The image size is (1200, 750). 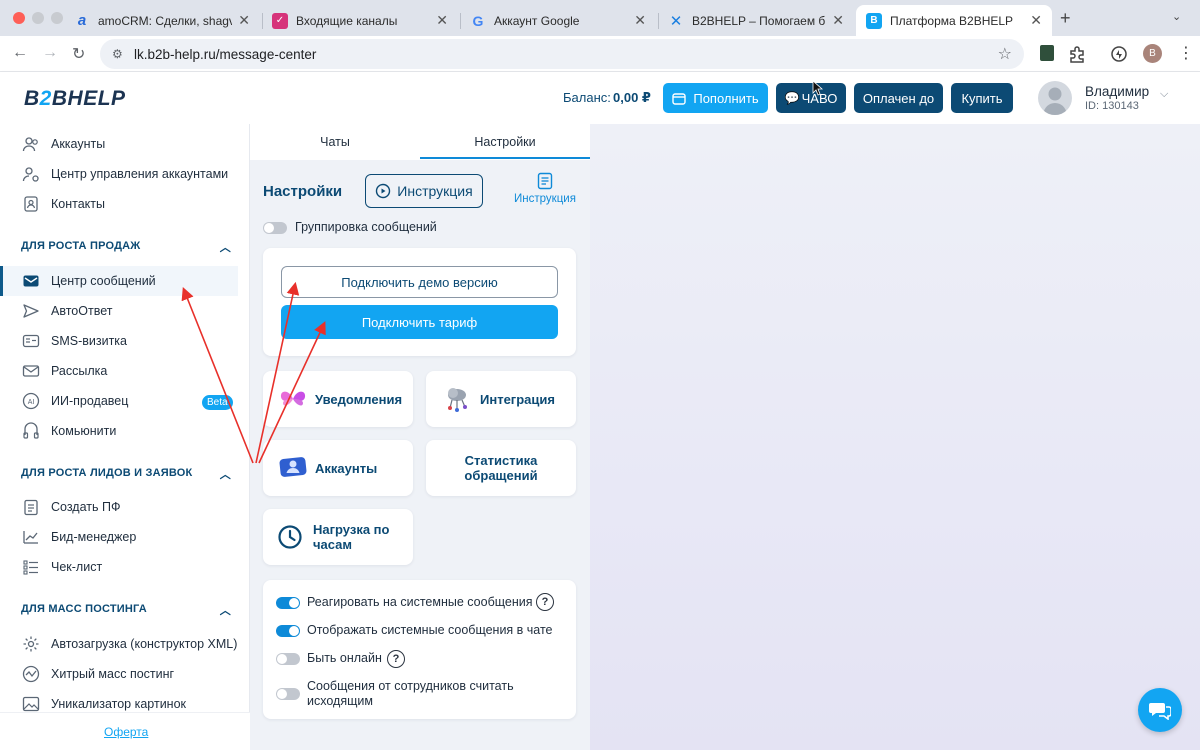 What do you see at coordinates (119, 431) in the screenshot?
I see `sidebar-item-community: Комьюнити` at bounding box center [119, 431].